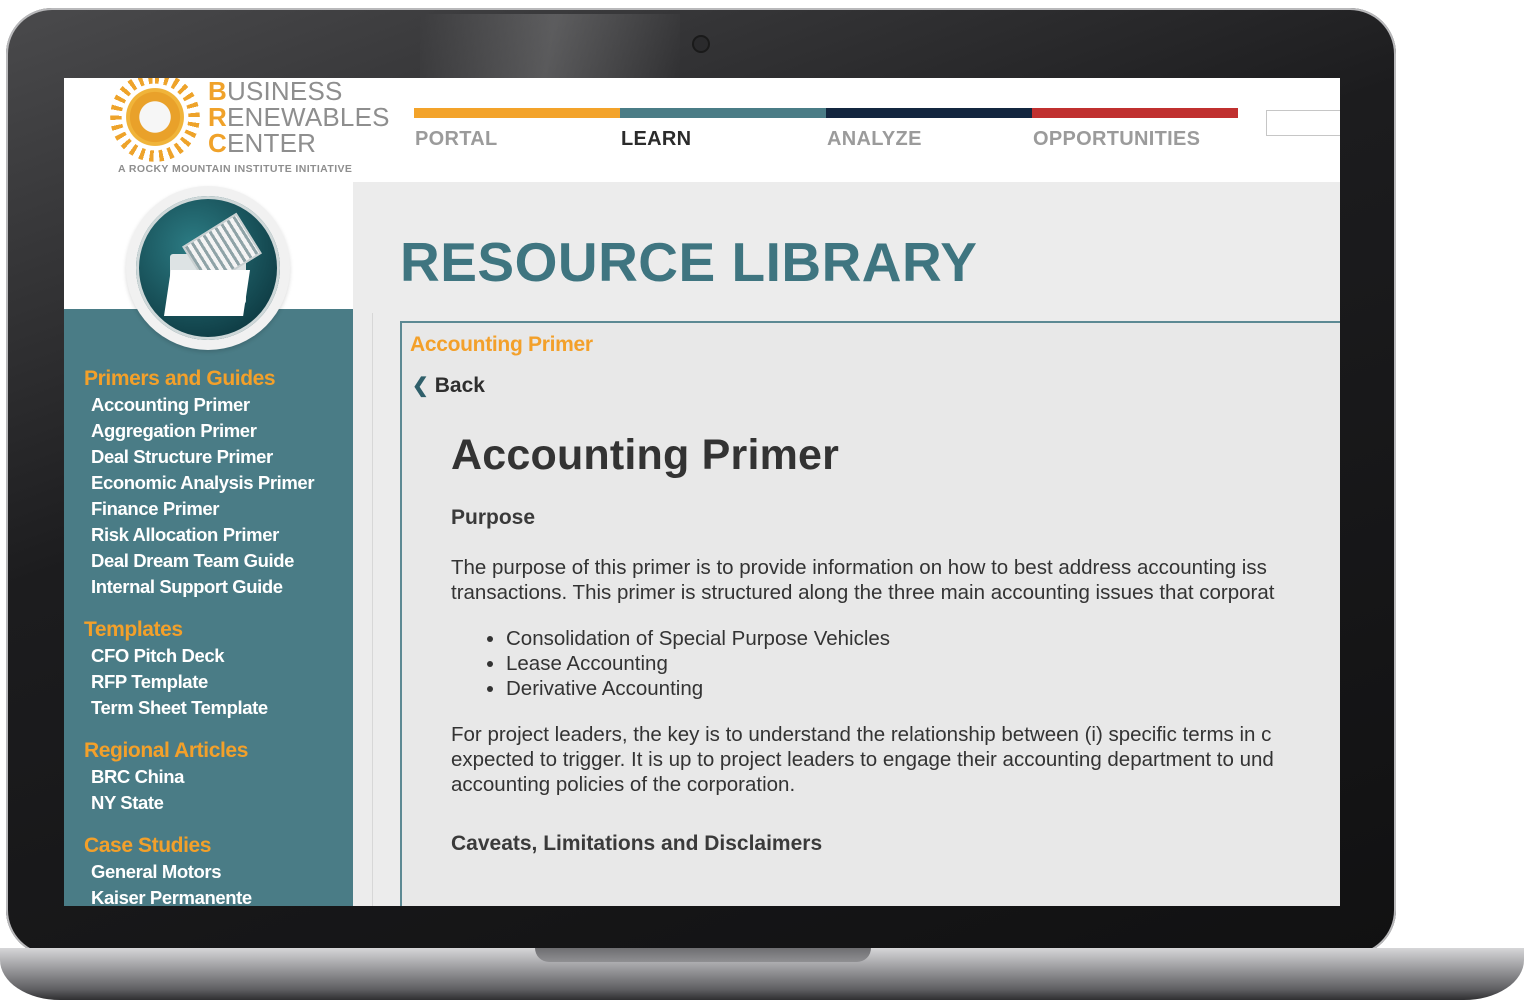  Describe the element at coordinates (637, 843) in the screenshot. I see `section-heading-caveats: Caveats, Limitations and Disclaimers` at that location.